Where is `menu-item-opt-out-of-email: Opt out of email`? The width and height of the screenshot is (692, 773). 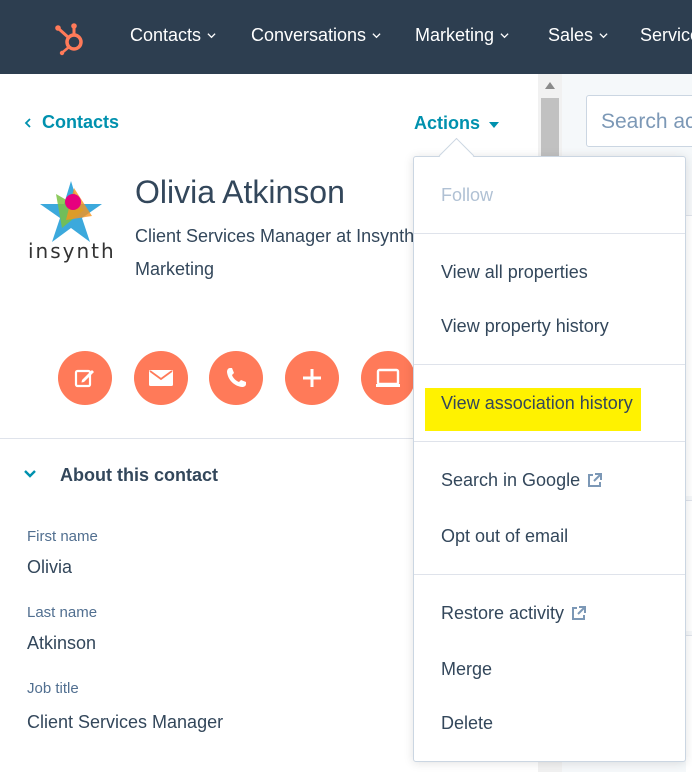 menu-item-opt-out-of-email: Opt out of email is located at coordinates (504, 536).